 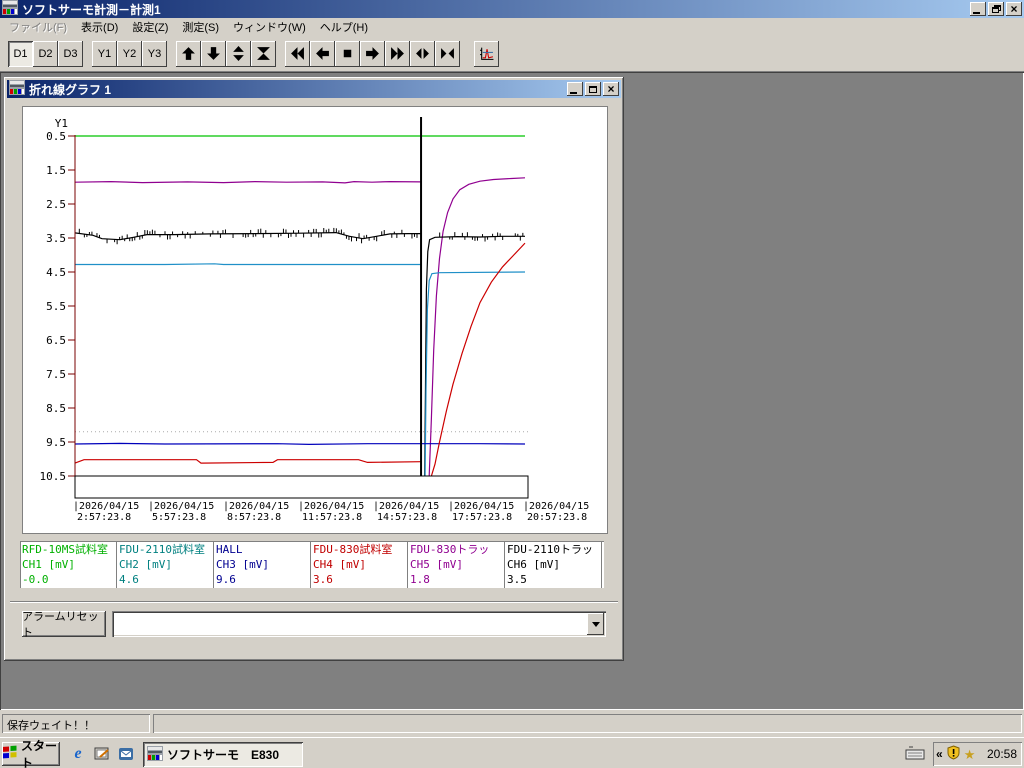 What do you see at coordinates (38, 27) in the screenshot?
I see `menu-item-1: ファイル(F)` at bounding box center [38, 27].